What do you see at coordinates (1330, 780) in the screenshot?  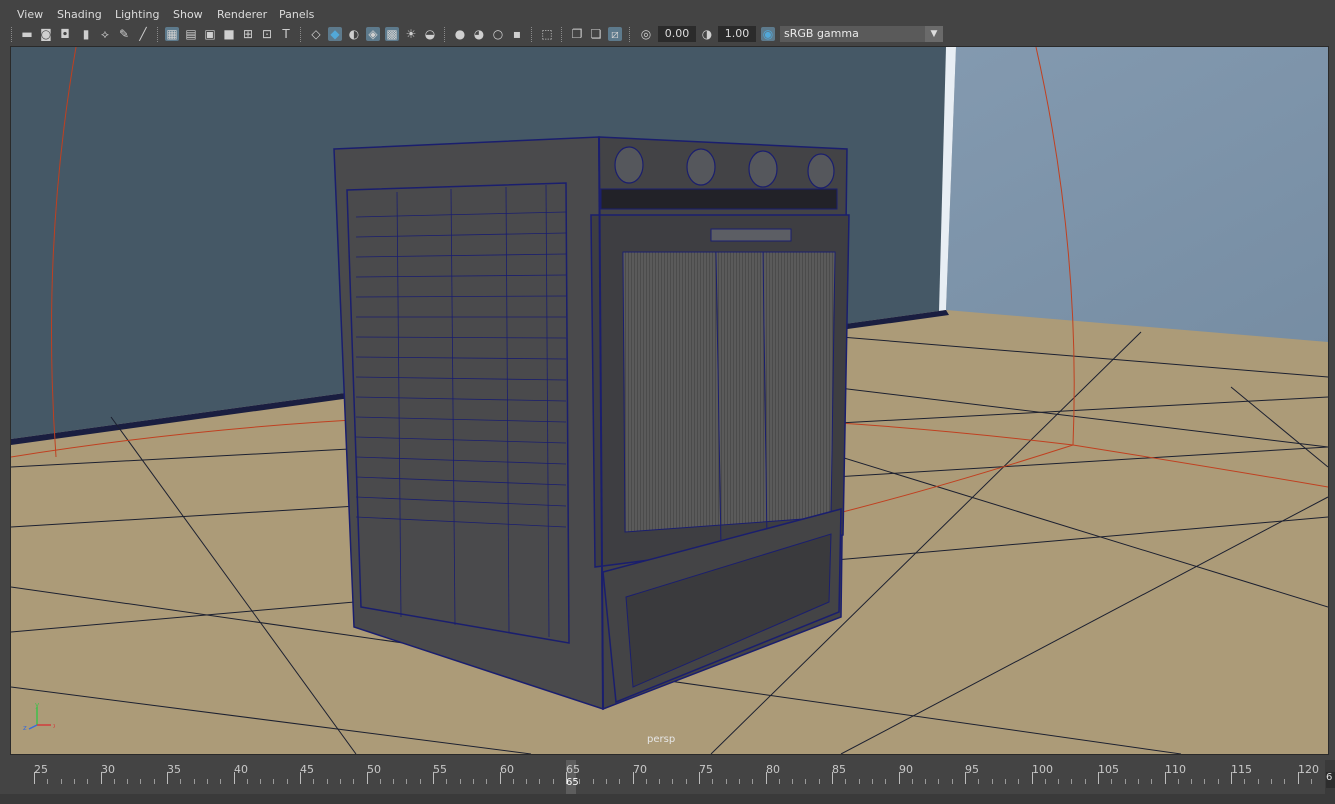 I see `end-frame-field: 6` at bounding box center [1330, 780].